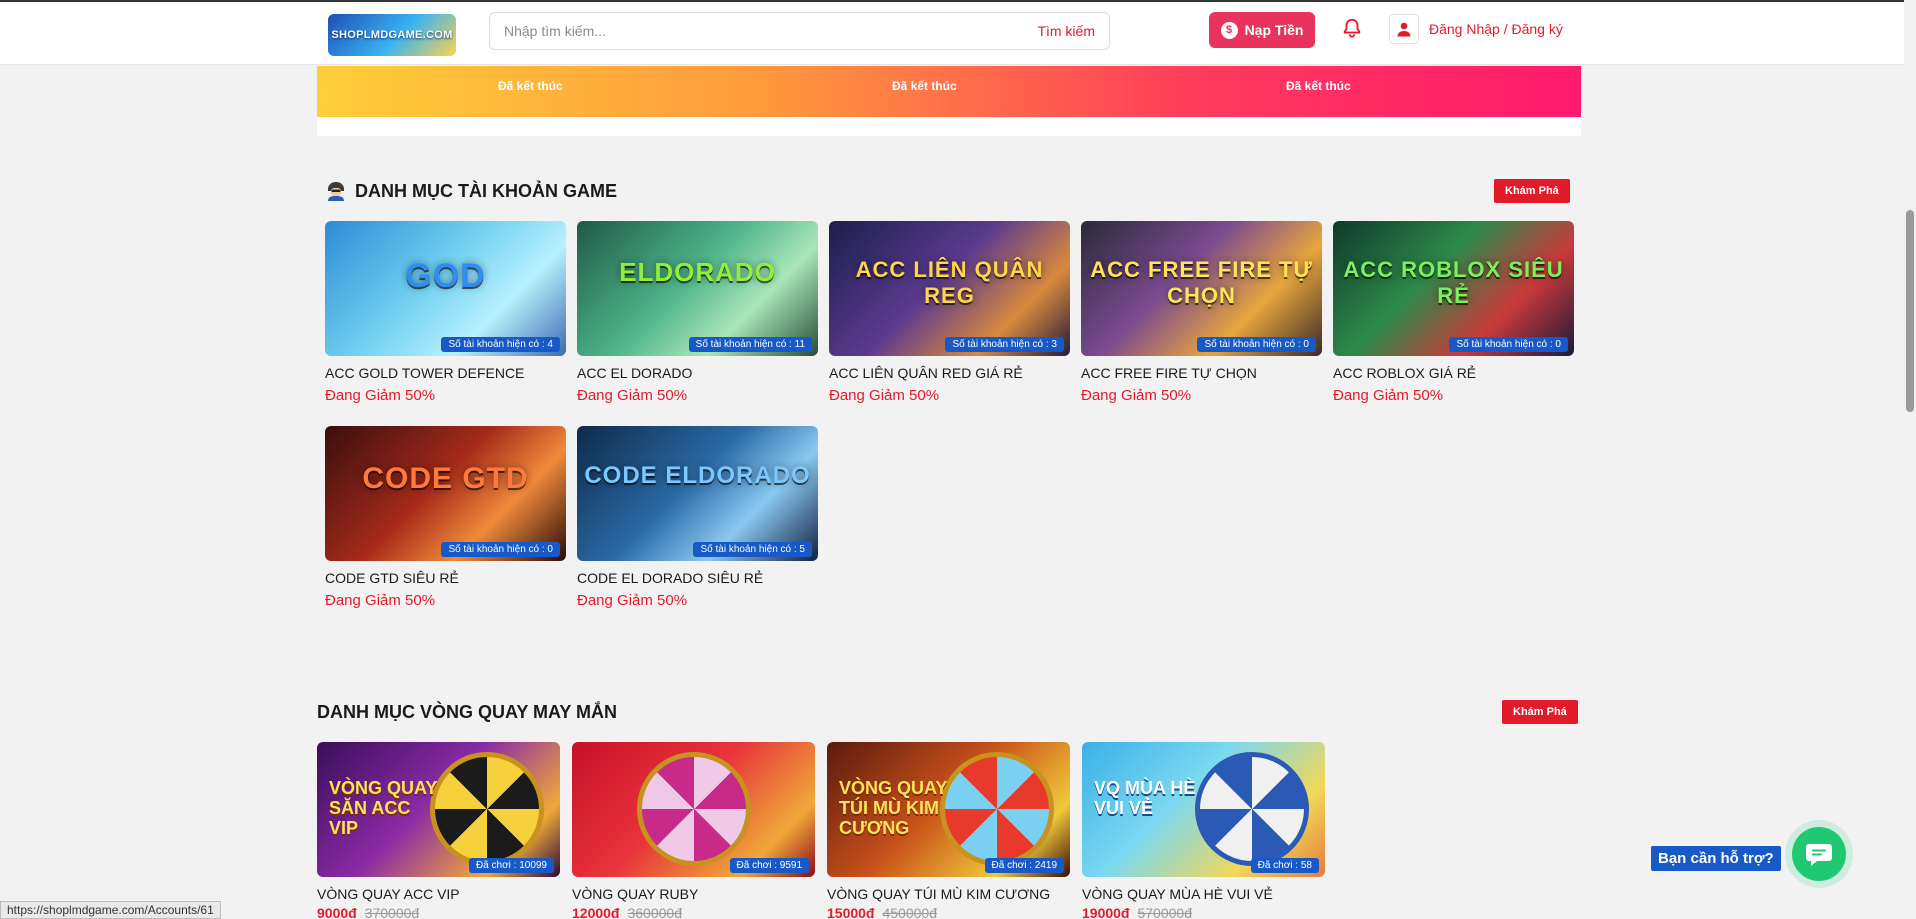 This screenshot has height=919, width=1916. Describe the element at coordinates (425, 373) in the screenshot. I see `account-name: ACC GOLD TOWER DEFENCE` at that location.